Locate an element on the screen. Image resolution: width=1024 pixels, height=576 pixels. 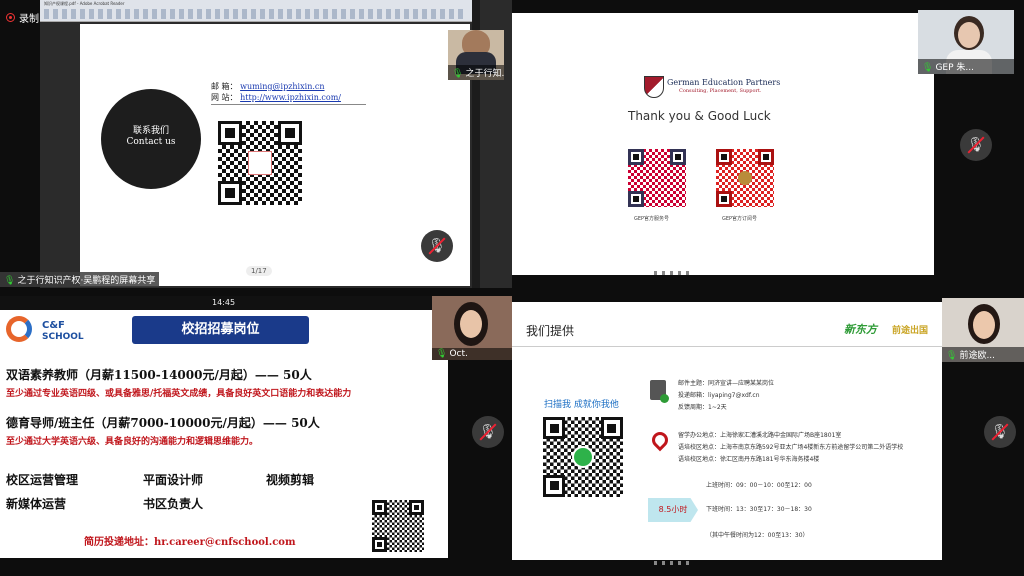
gep-service-qr is located at coordinates (657, 178).